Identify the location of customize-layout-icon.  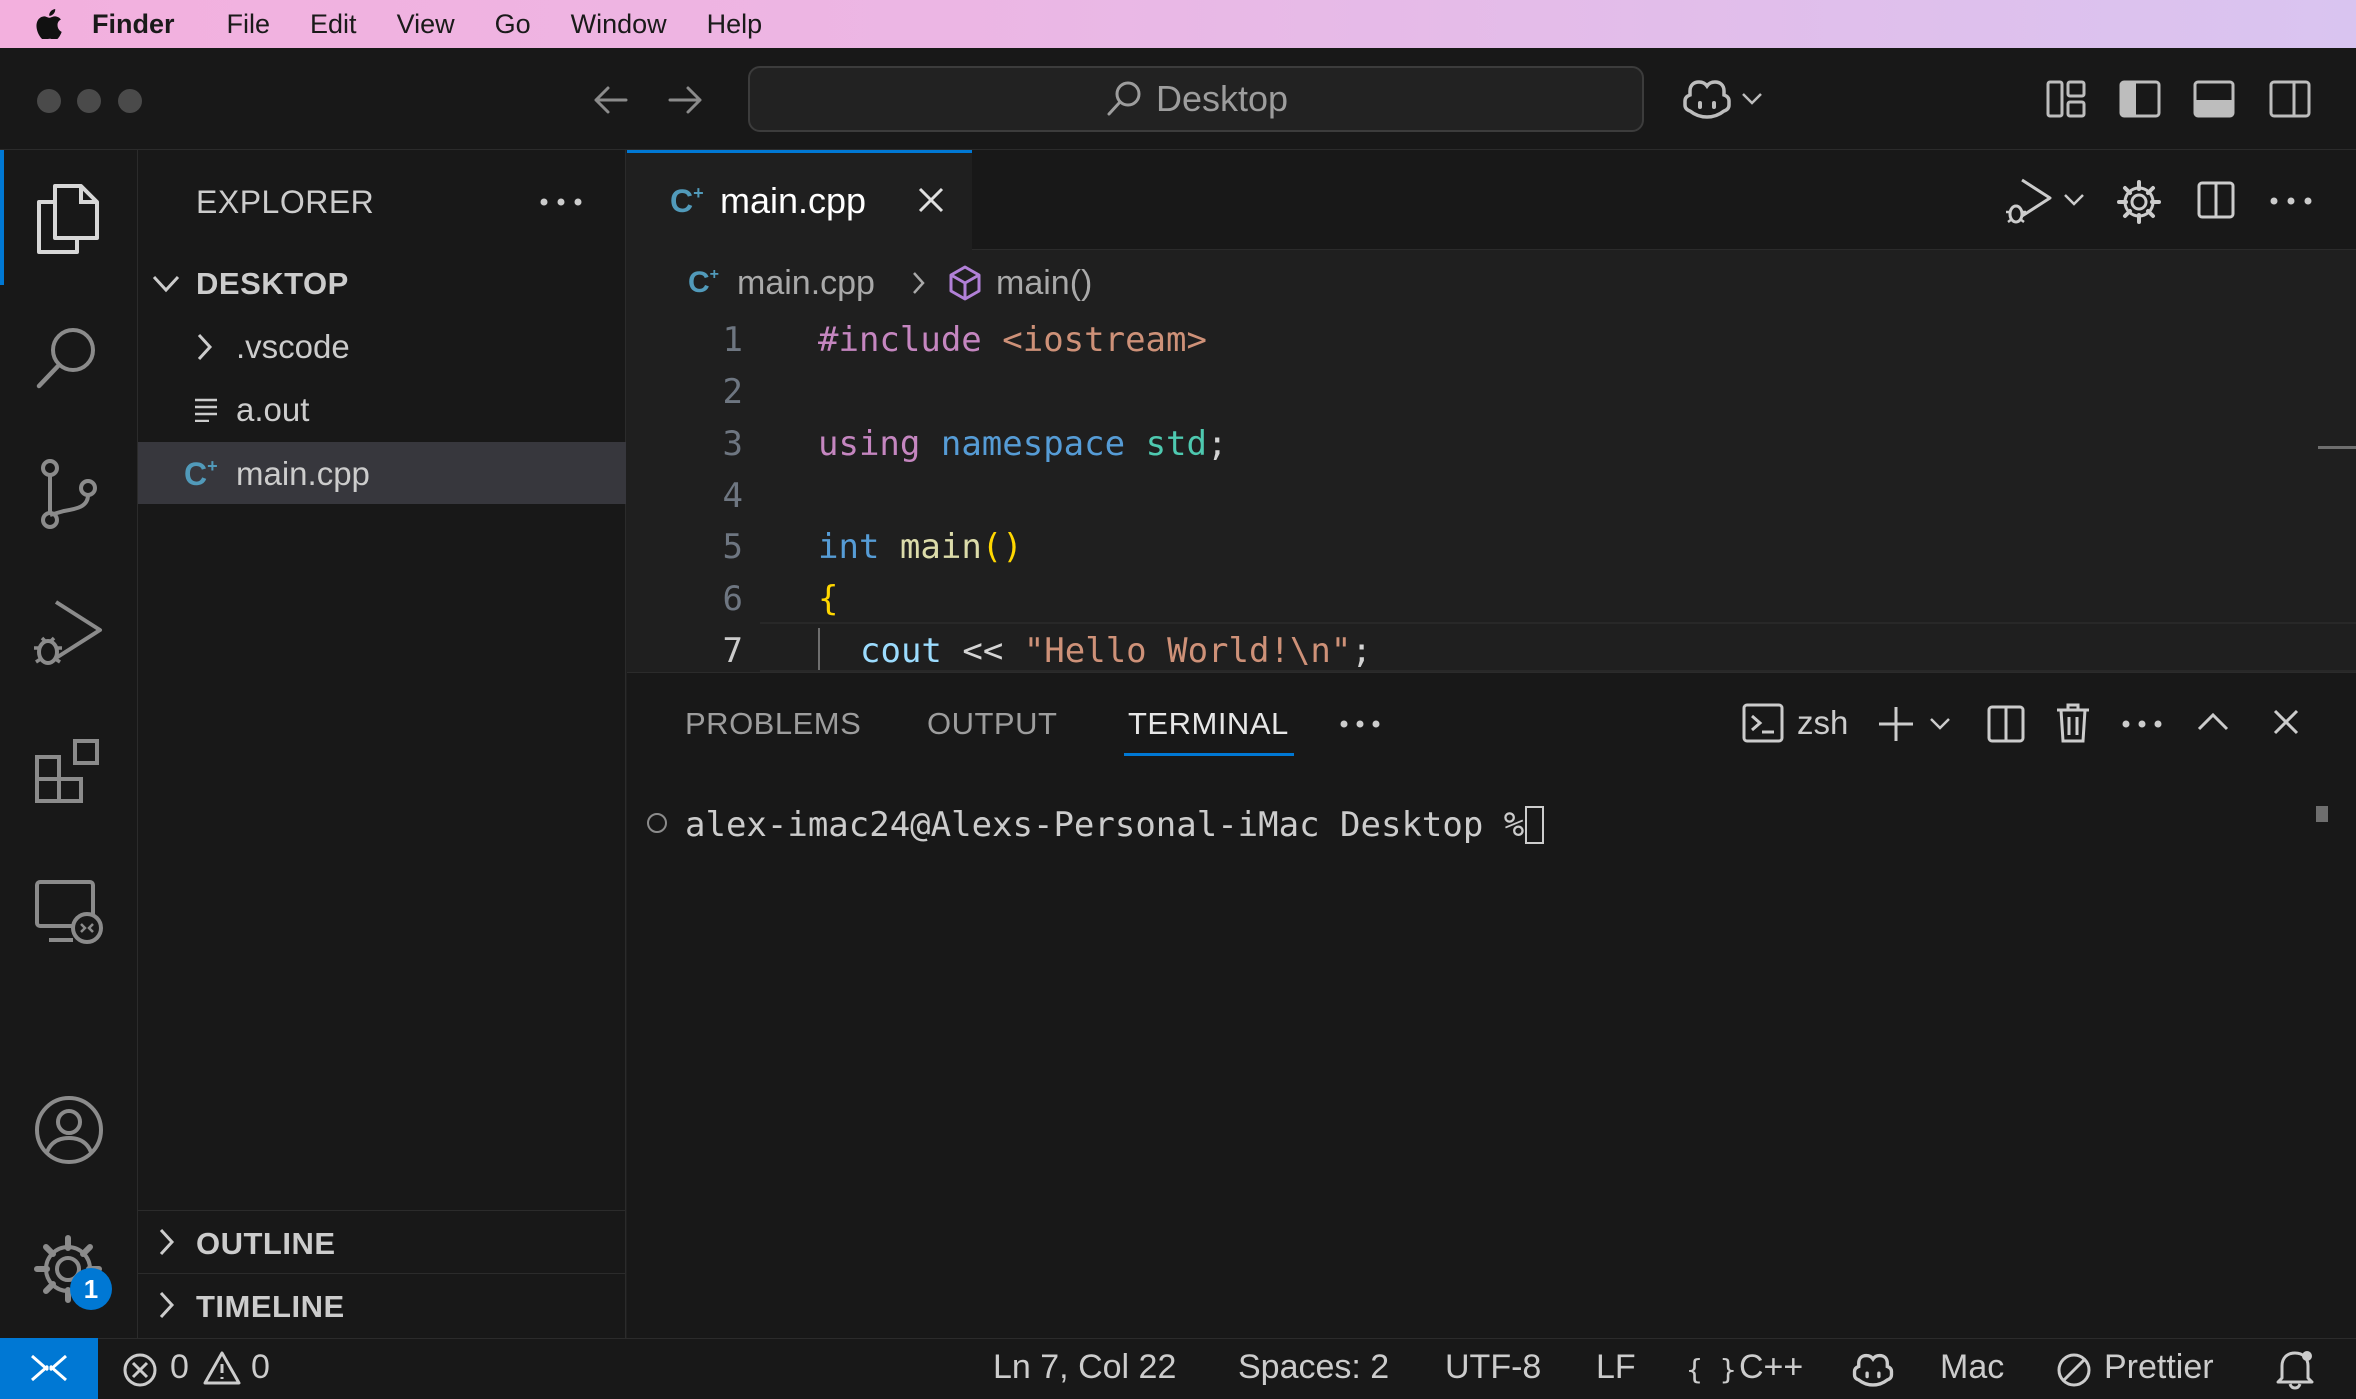
(2066, 99).